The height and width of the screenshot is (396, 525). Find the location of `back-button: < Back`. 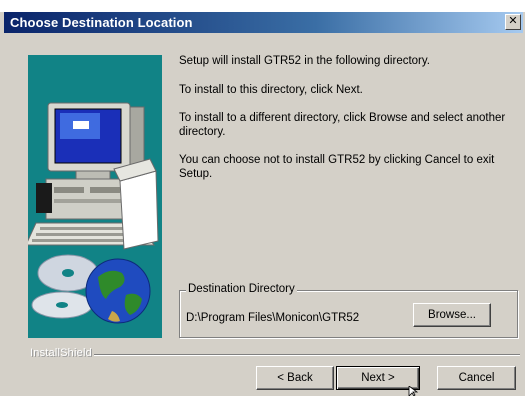

back-button: < Back is located at coordinates (295, 378).